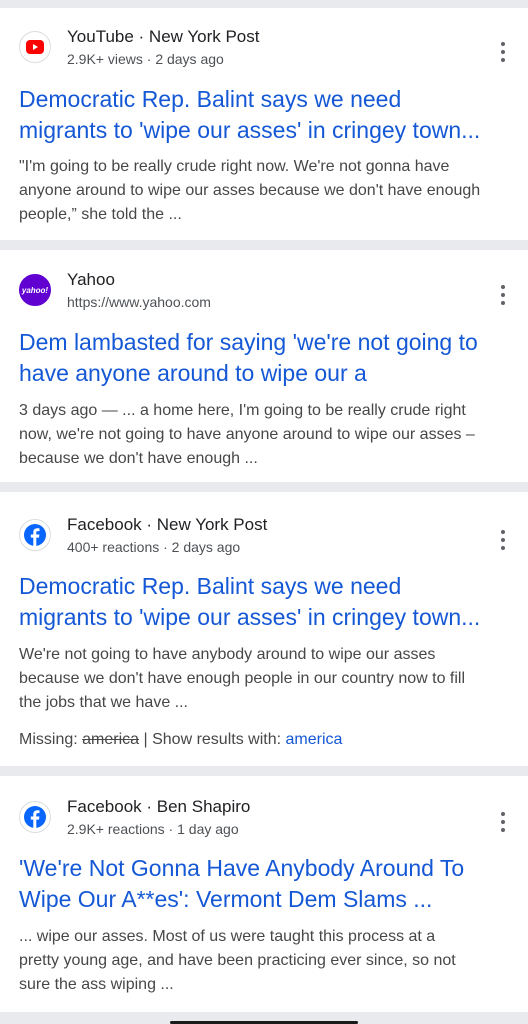 The height and width of the screenshot is (1024, 528). I want to click on youtube-icon, so click(35, 47).